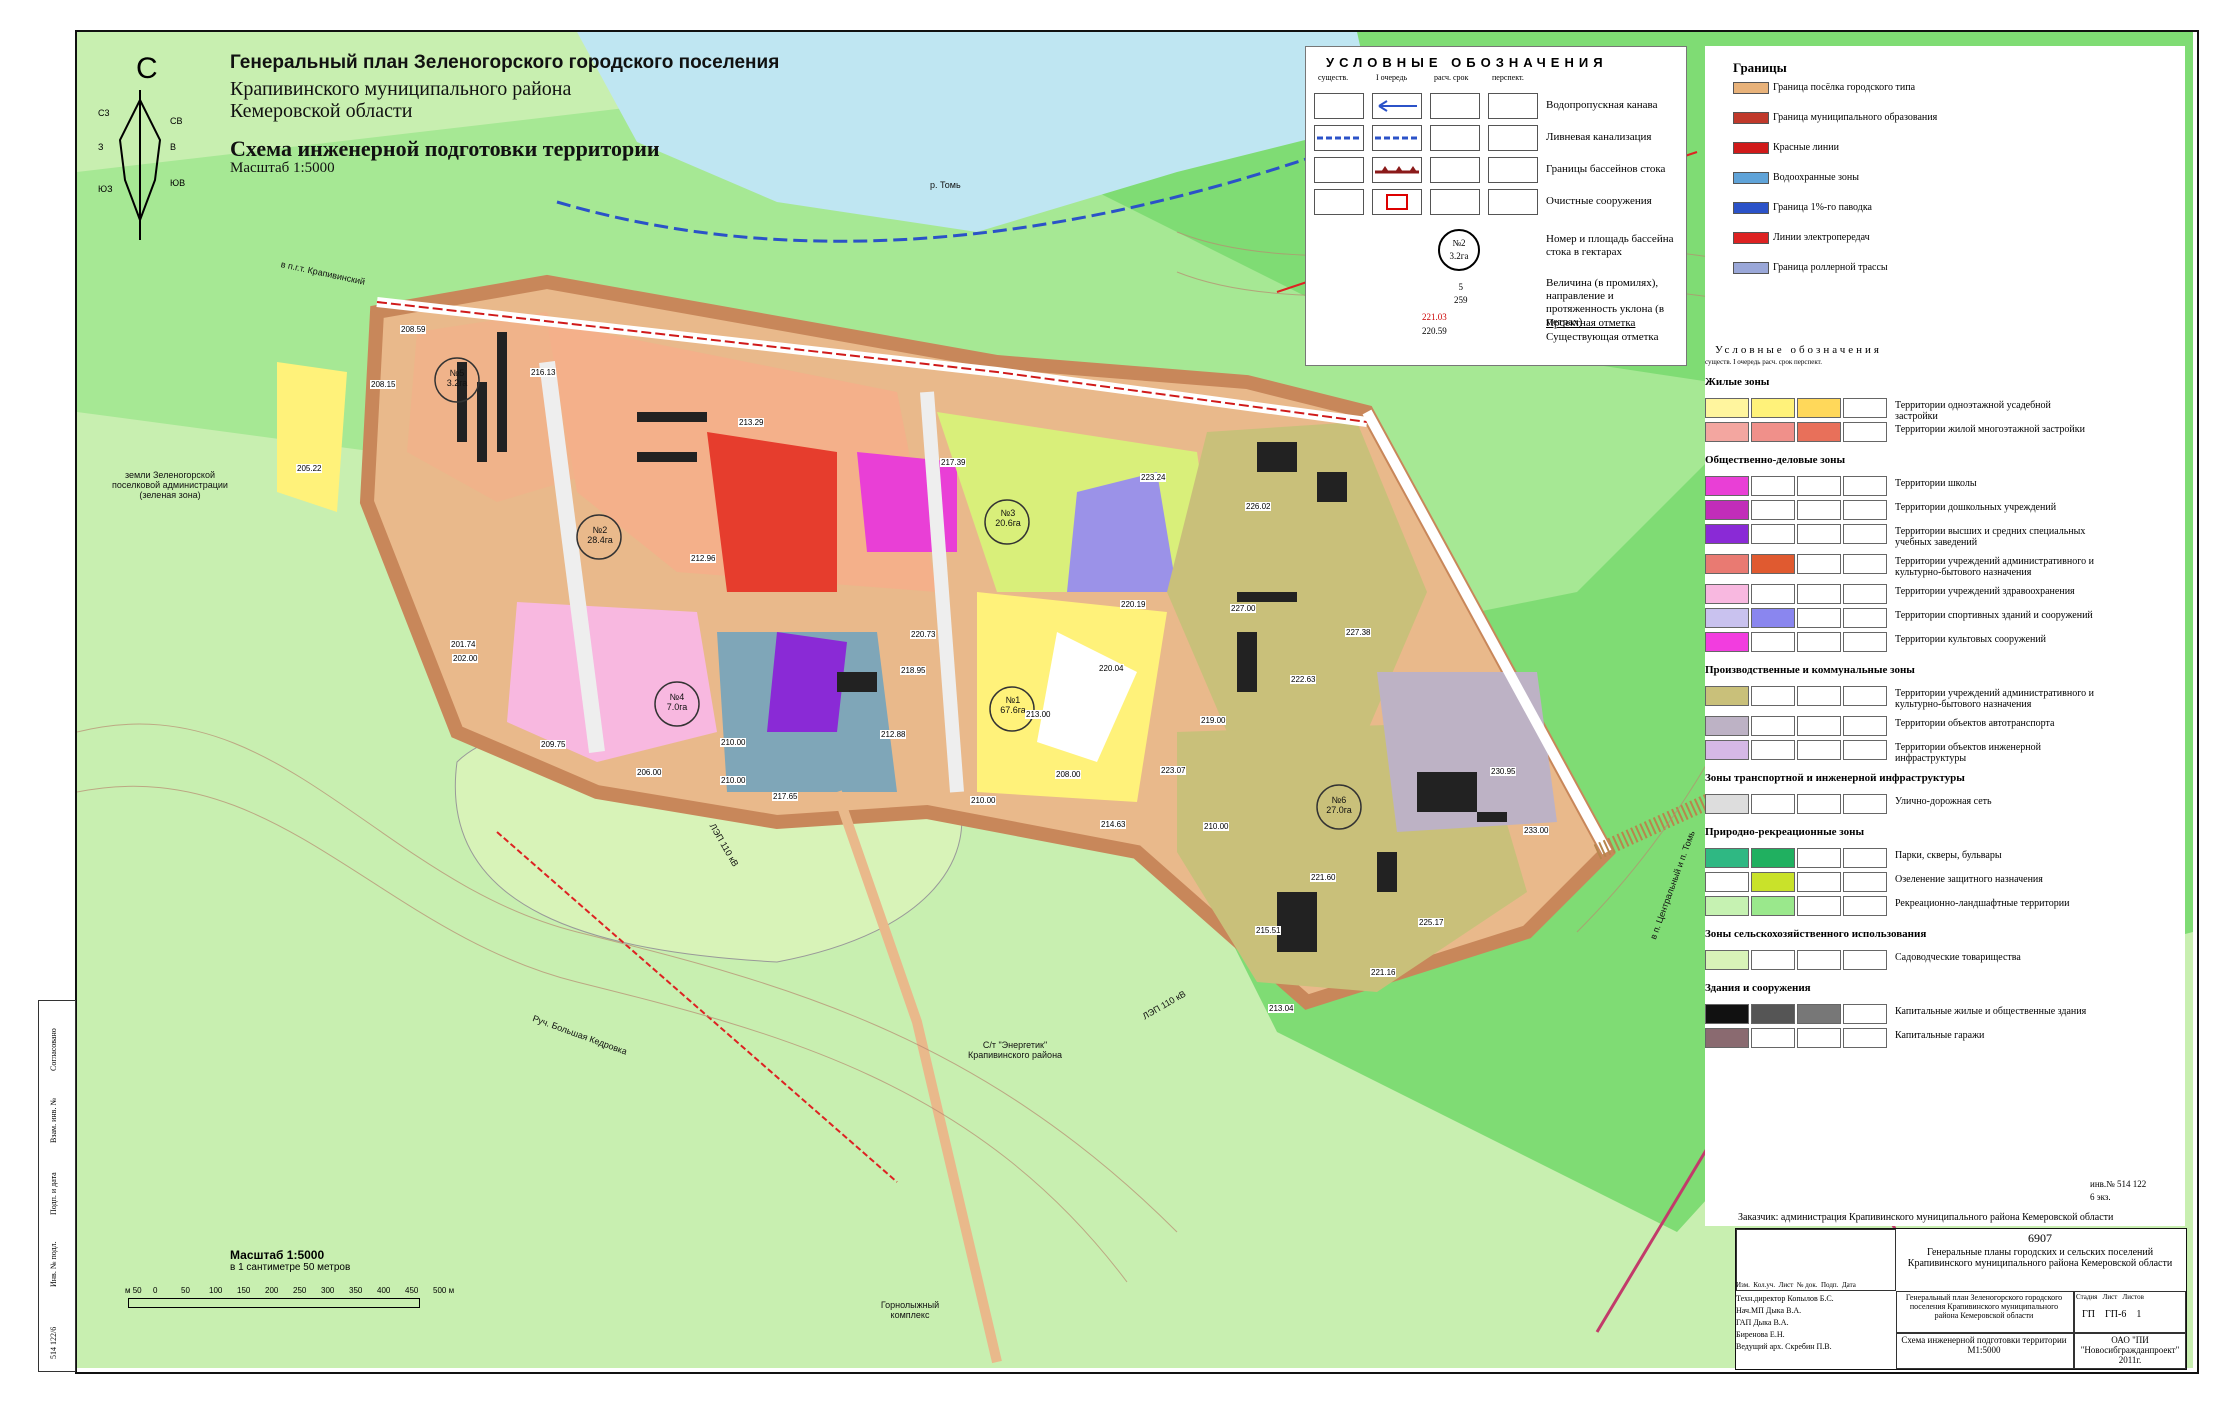 This screenshot has width=2229, height=1424. What do you see at coordinates (457, 378) in the screenshot?
I see `basin-5-label: №5 3.2га` at bounding box center [457, 378].